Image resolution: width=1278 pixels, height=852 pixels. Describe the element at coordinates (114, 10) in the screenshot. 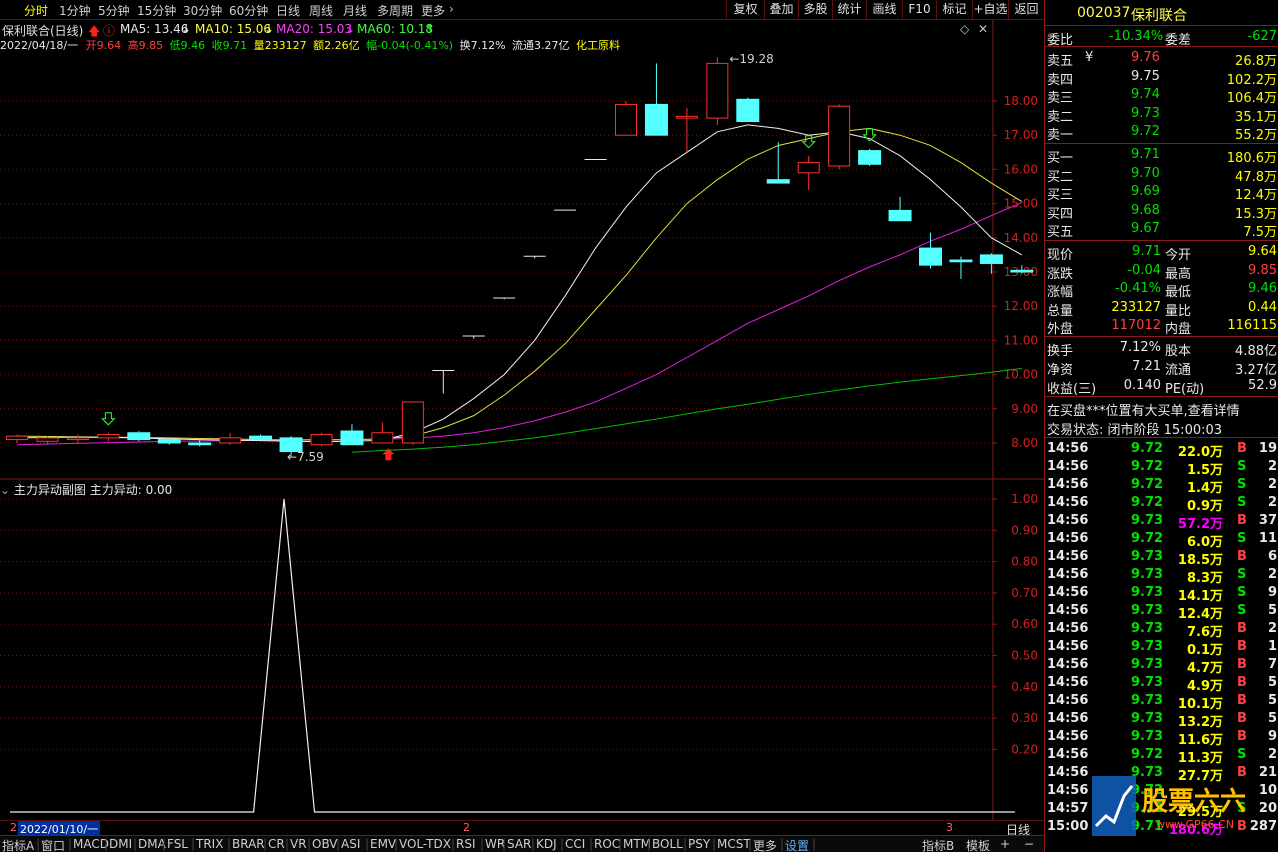

I see `period-tab-5min: 5分钟` at that location.